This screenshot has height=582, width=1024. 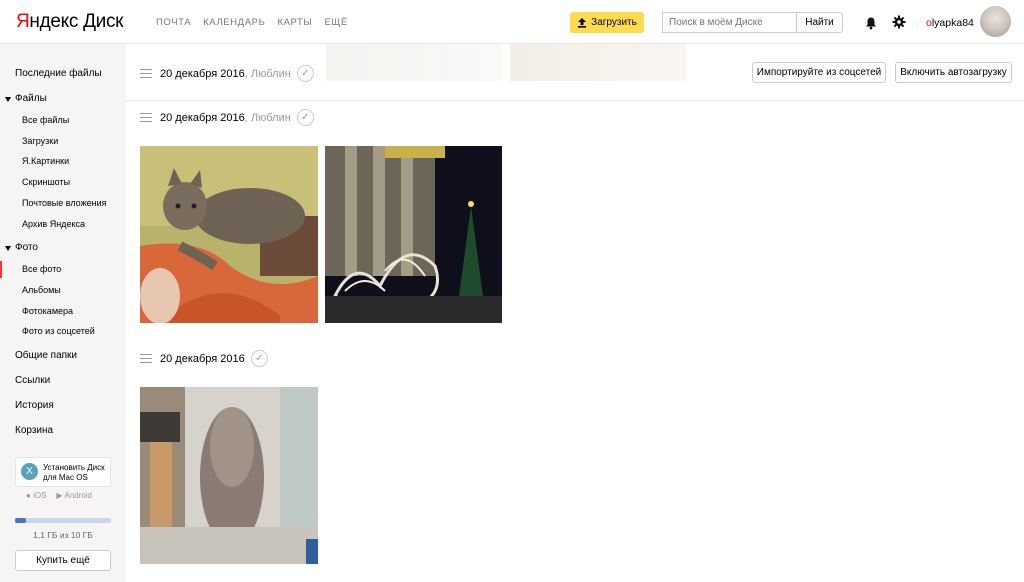 What do you see at coordinates (20, 520) in the screenshot?
I see `storage-fill` at bounding box center [20, 520].